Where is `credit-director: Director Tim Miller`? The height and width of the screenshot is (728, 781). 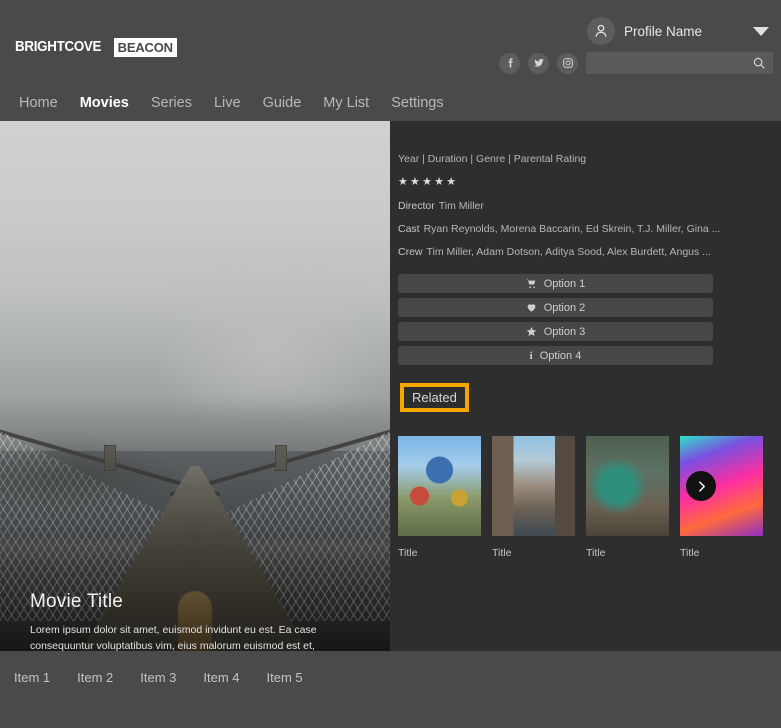 credit-director: Director Tim Miller is located at coordinates (589, 206).